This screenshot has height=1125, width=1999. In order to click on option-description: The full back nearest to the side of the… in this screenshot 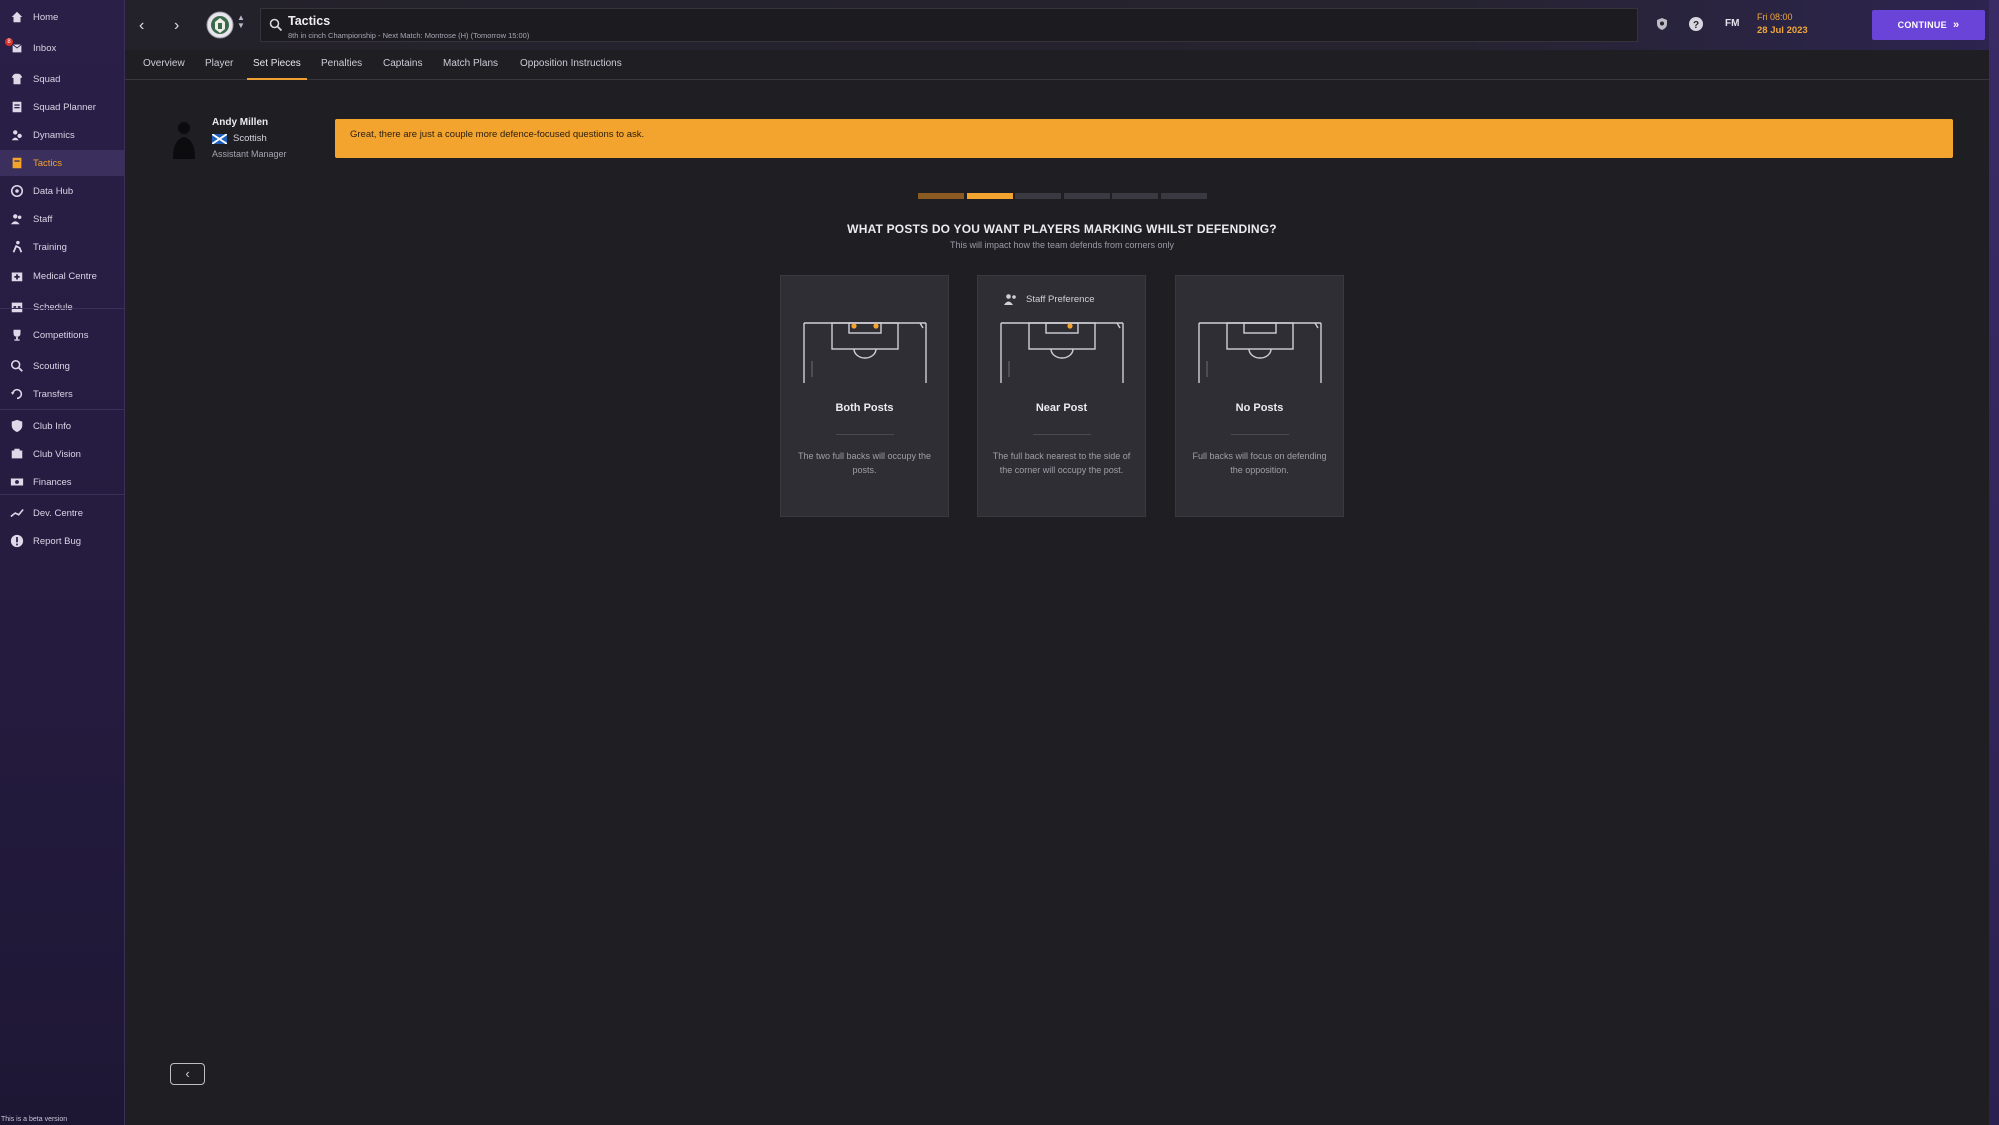, I will do `click(1061, 463)`.